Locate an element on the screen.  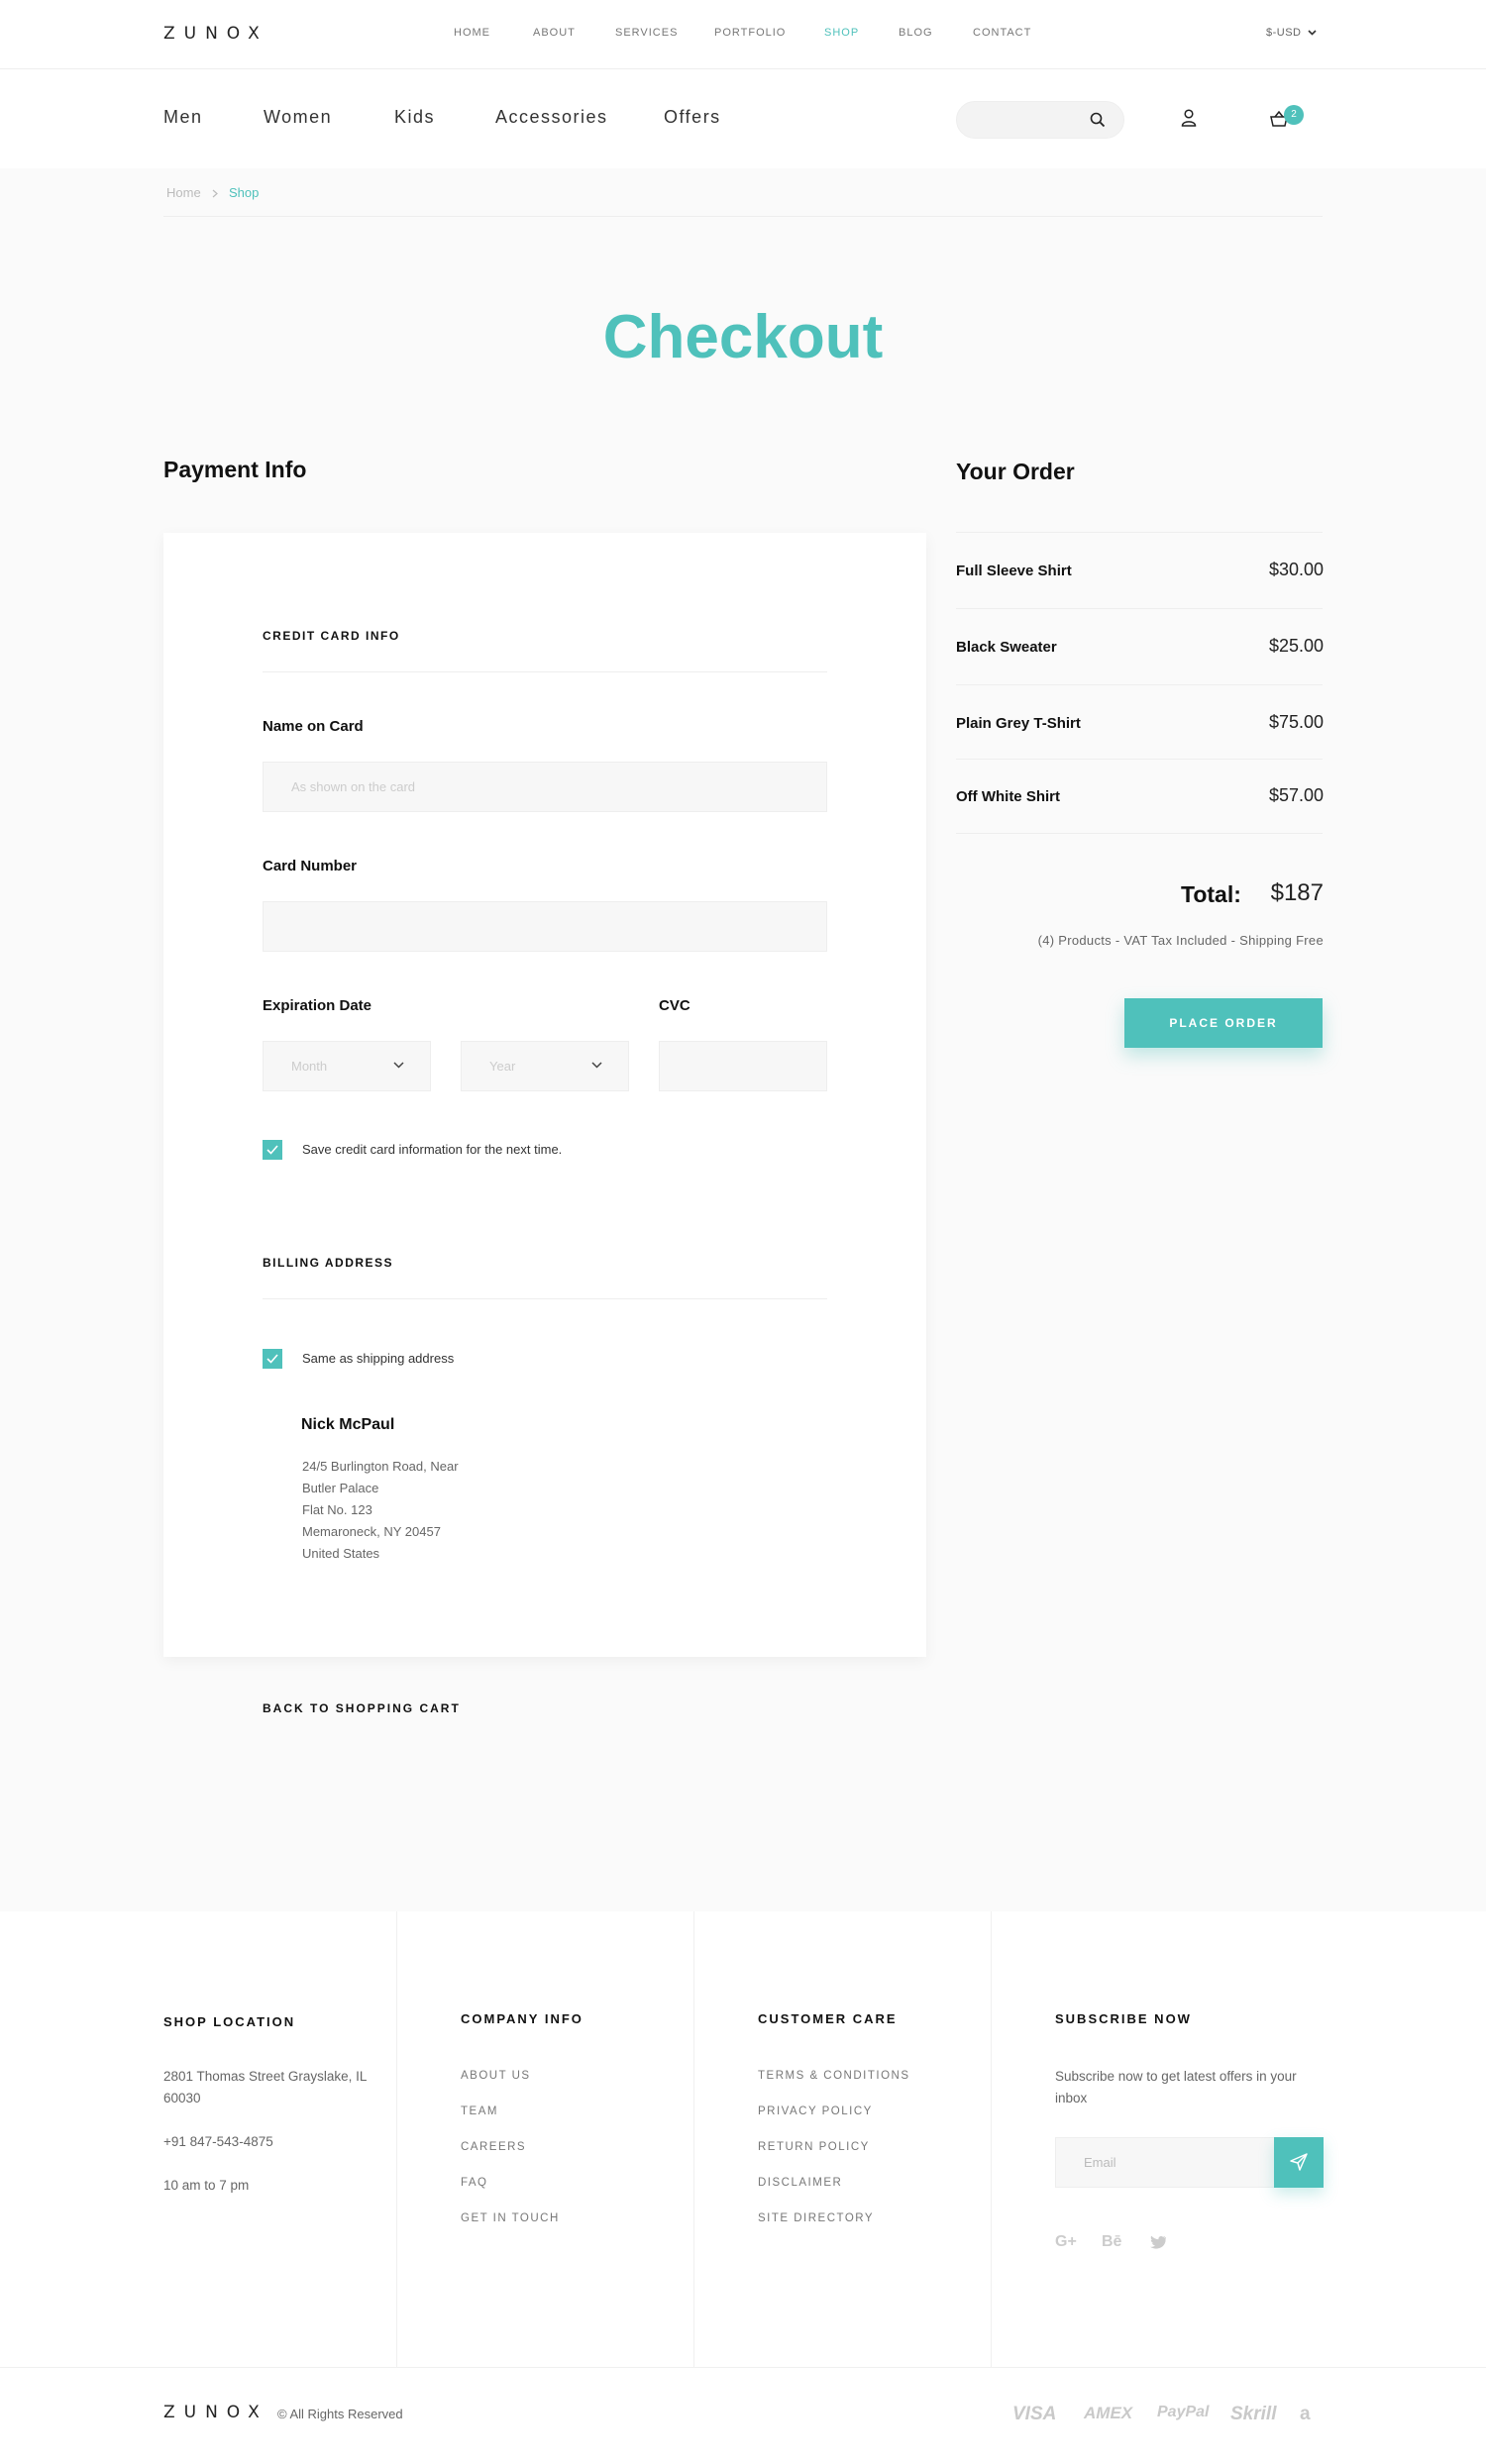
footer-link-faq: FAQ is located at coordinates (474, 2183).